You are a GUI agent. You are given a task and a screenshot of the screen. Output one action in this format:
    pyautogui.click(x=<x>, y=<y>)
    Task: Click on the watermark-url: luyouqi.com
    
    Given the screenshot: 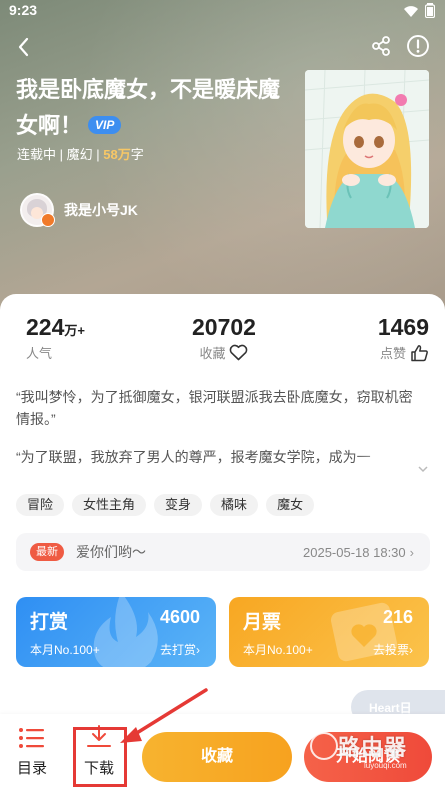 What is the action you would take?
    pyautogui.click(x=385, y=765)
    